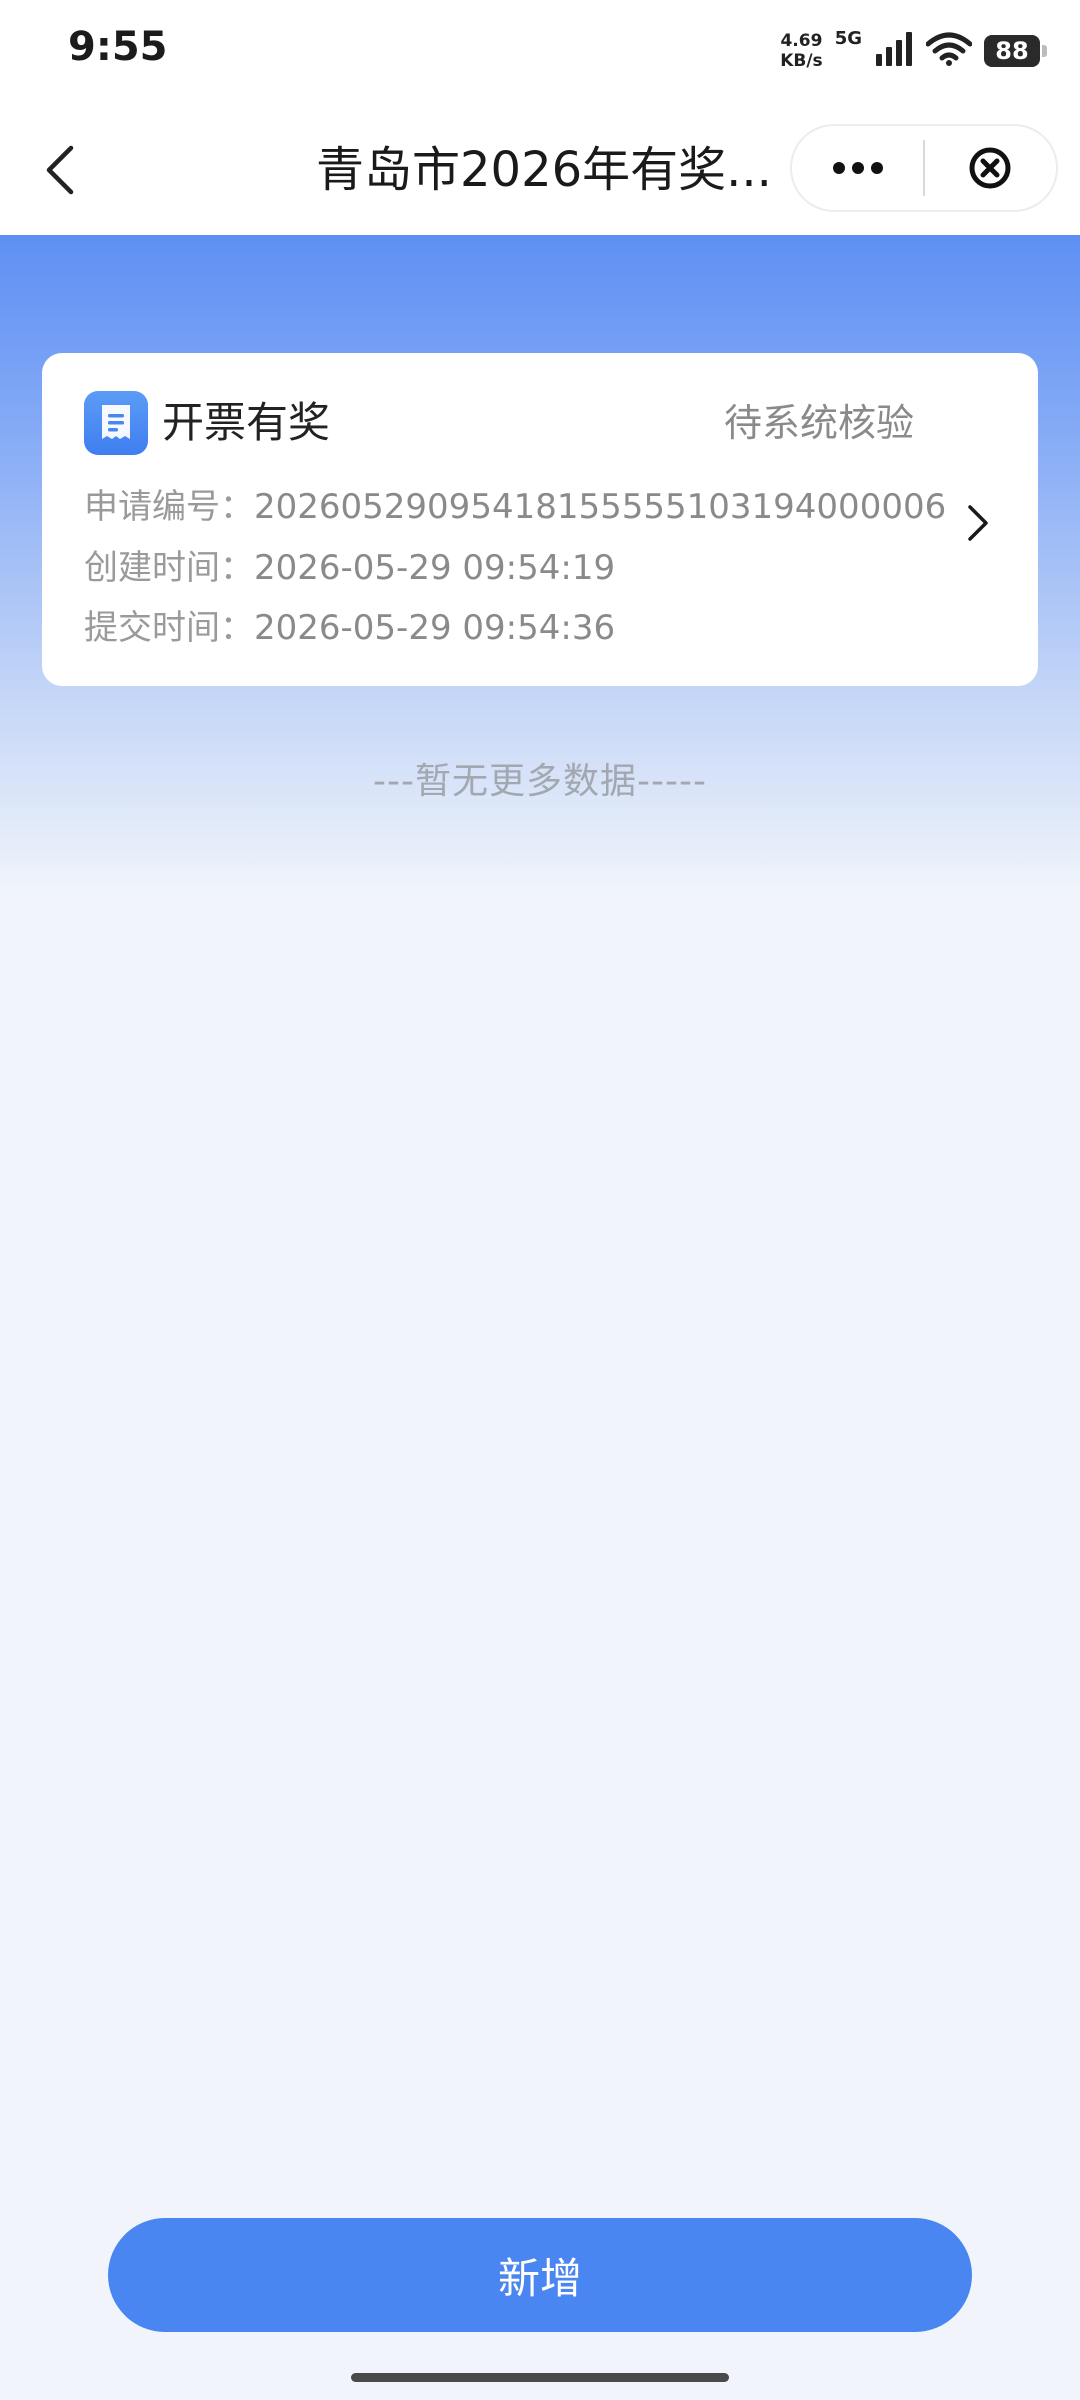 The image size is (1080, 2400). I want to click on status-bar: 9:55 4.69 KB/s 5G 88, so click(540, 55).